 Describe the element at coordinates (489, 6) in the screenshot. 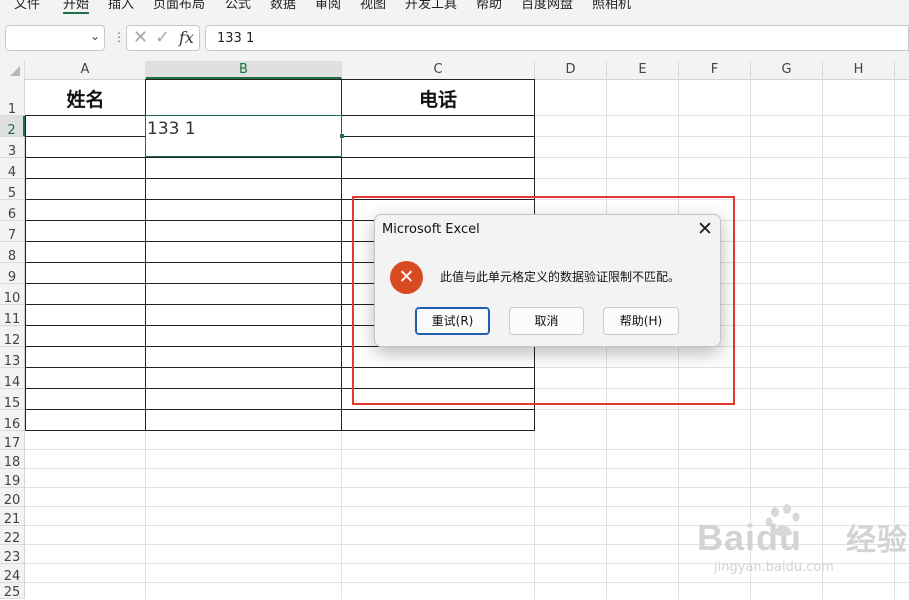

I see `menu-help: 帮助` at that location.